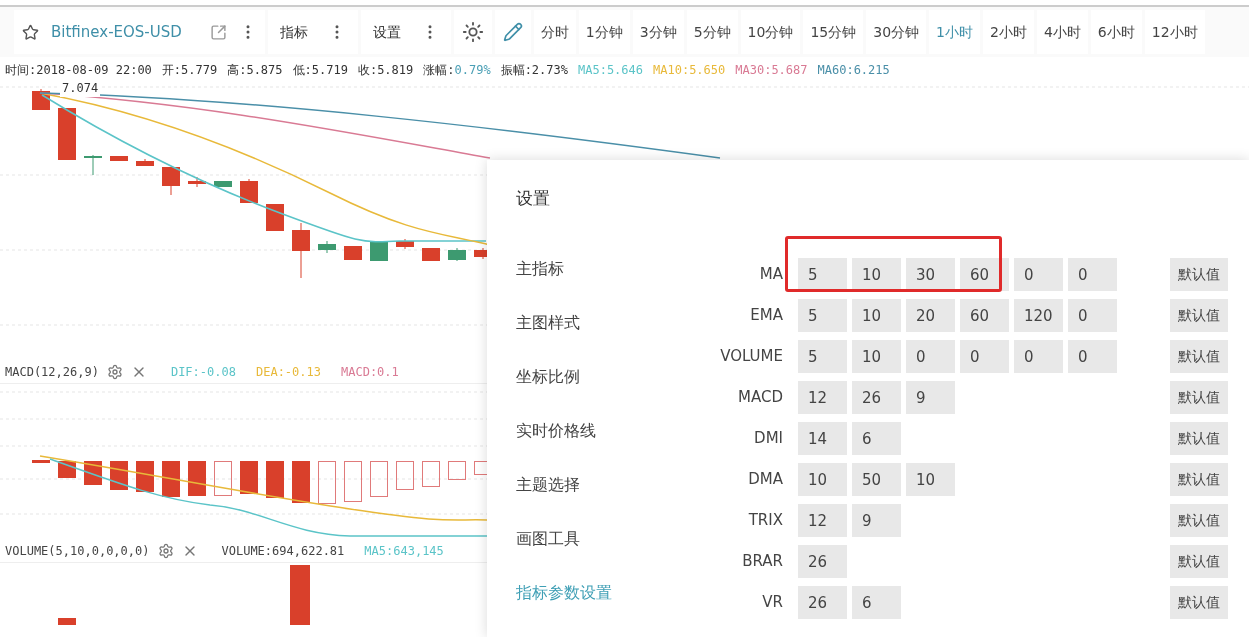 Image resolution: width=1249 pixels, height=637 pixels. What do you see at coordinates (896, 32) in the screenshot?
I see `timeframe-tab: 30分钟` at bounding box center [896, 32].